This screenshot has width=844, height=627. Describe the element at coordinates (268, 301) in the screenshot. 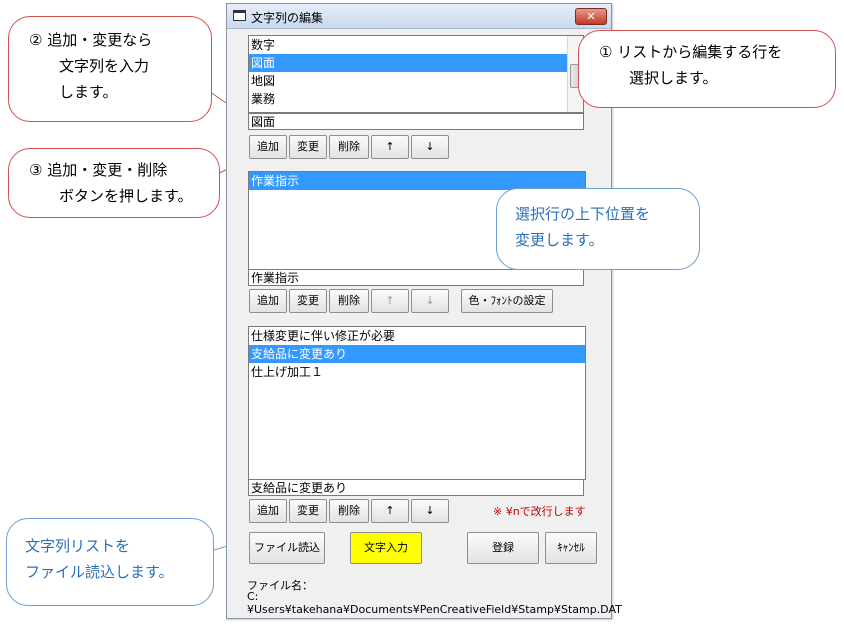

I see `add-button-2: 追加` at that location.